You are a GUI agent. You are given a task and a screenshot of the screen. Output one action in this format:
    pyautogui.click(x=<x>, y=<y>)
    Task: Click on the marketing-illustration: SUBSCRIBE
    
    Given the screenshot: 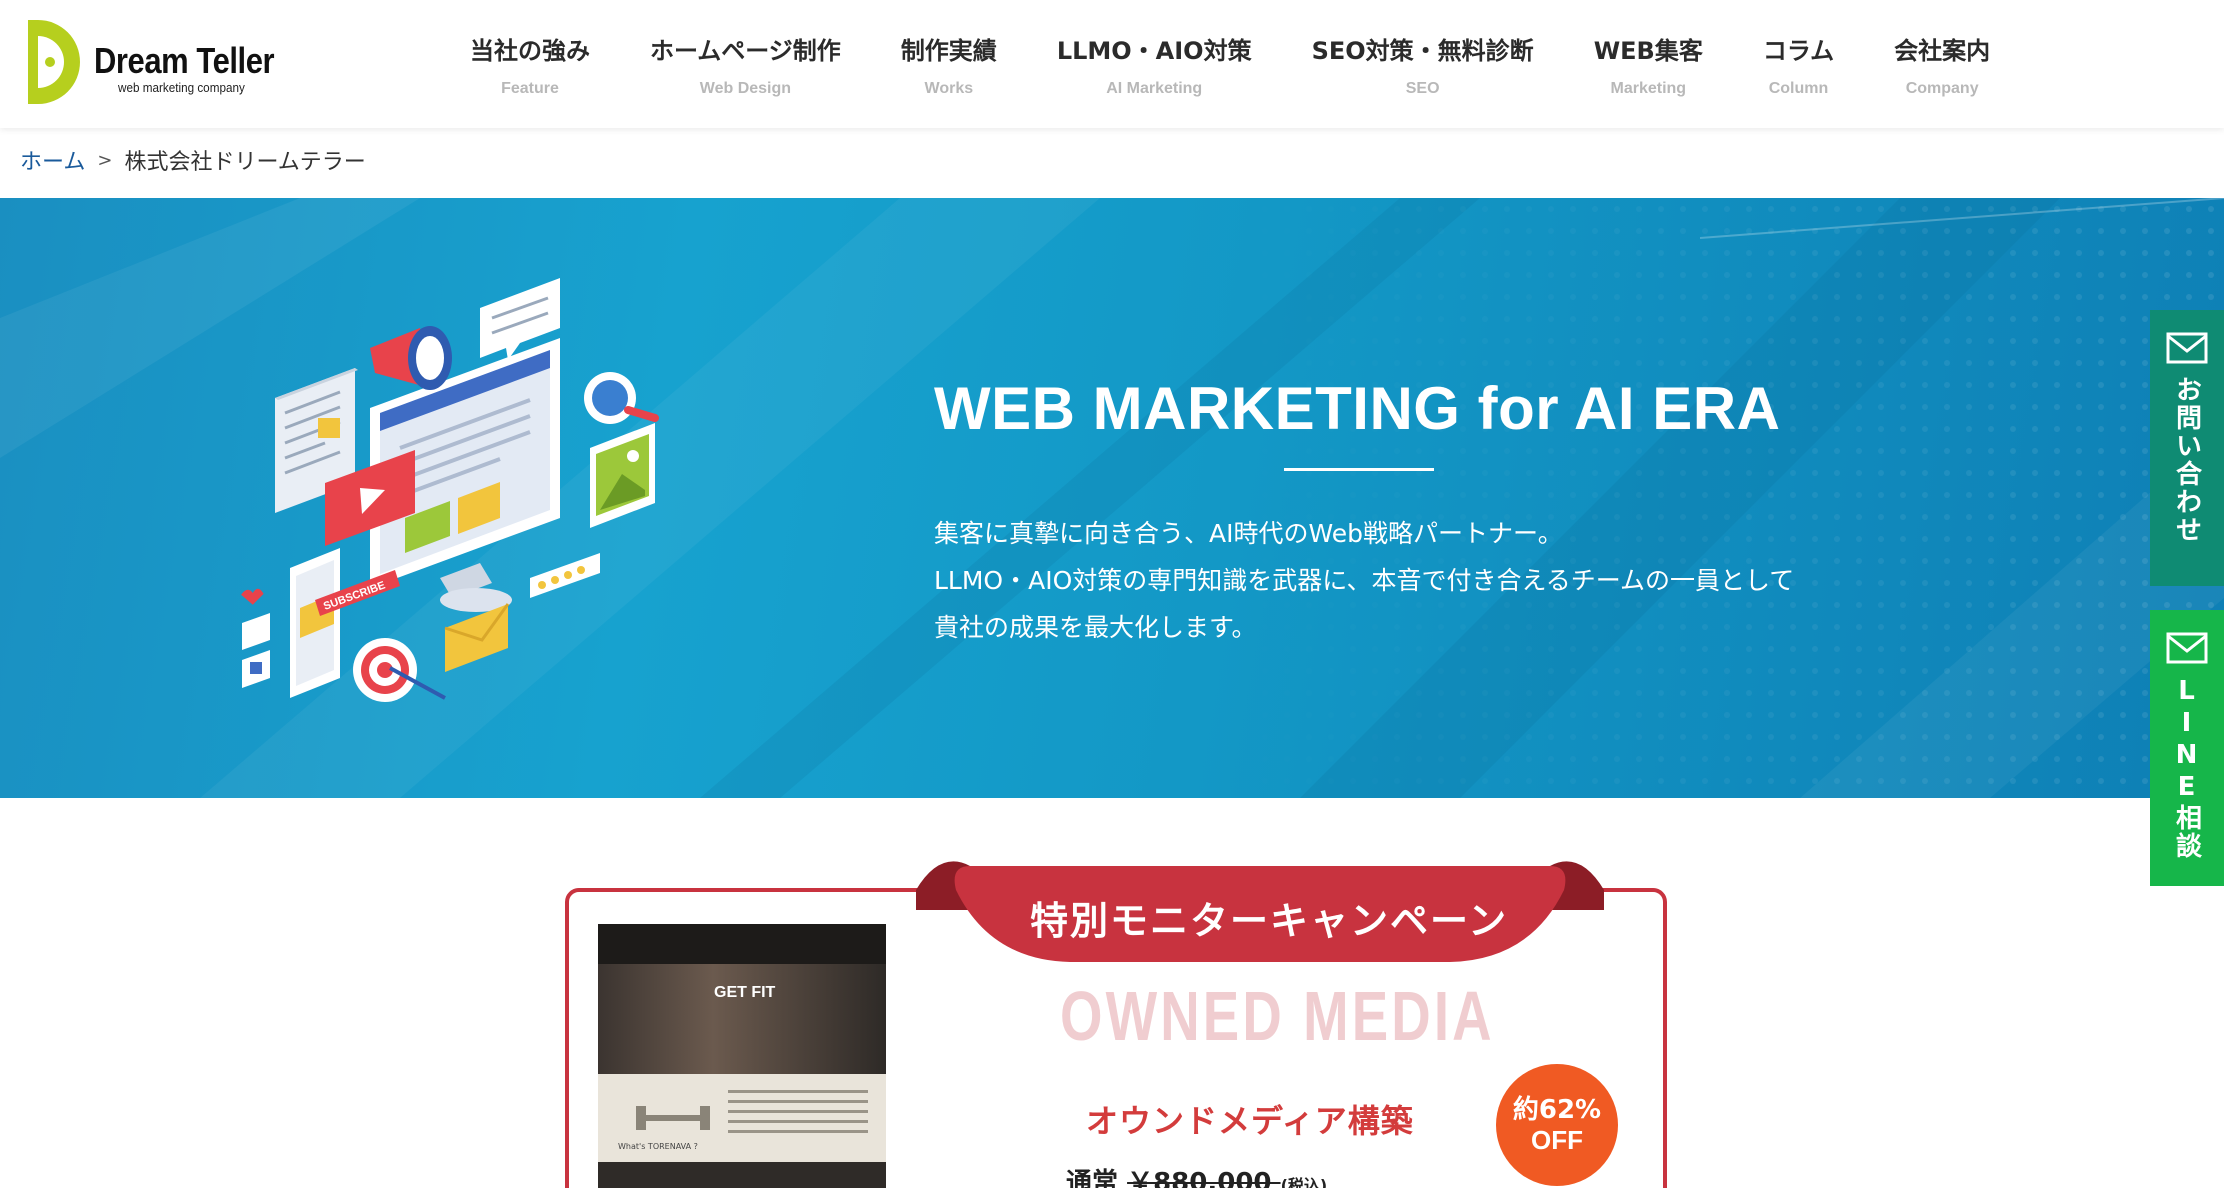 What is the action you would take?
    pyautogui.click(x=450, y=490)
    